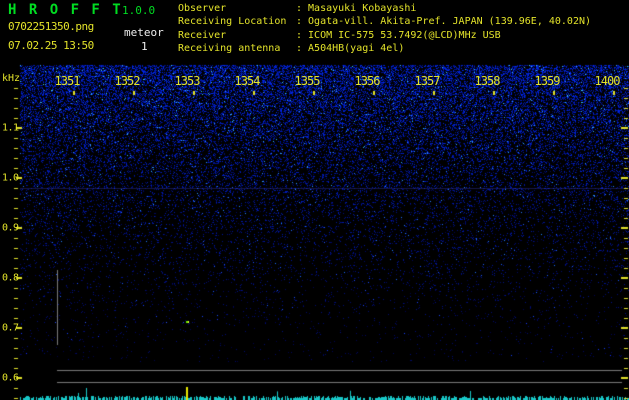 The width and height of the screenshot is (629, 400). Describe the element at coordinates (427, 81) in the screenshot. I see `time-axis-label: 1357` at that location.